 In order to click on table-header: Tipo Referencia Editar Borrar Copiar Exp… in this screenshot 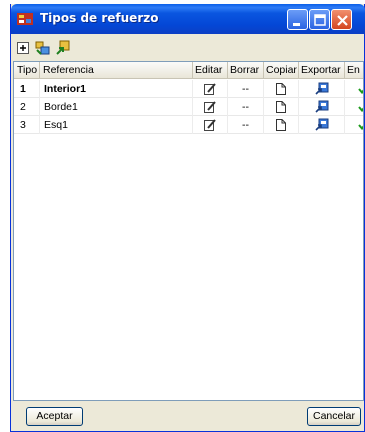, I will do `click(188, 70)`.